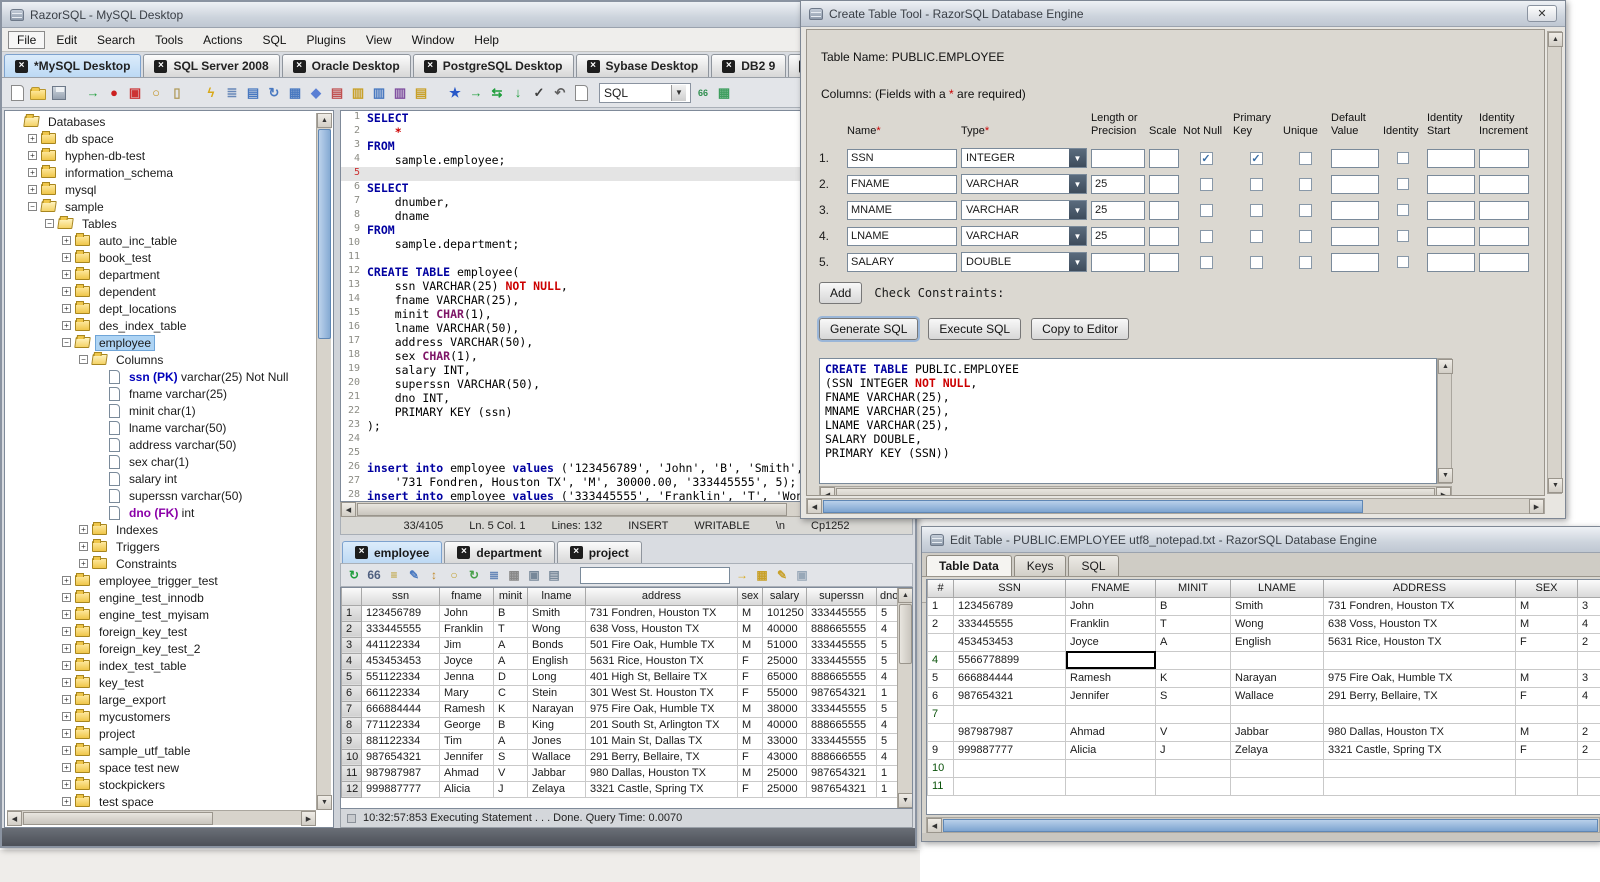  Describe the element at coordinates (642, 65) in the screenshot. I see `connection-tab-sybase-desktop: × Sybase Desktop` at that location.